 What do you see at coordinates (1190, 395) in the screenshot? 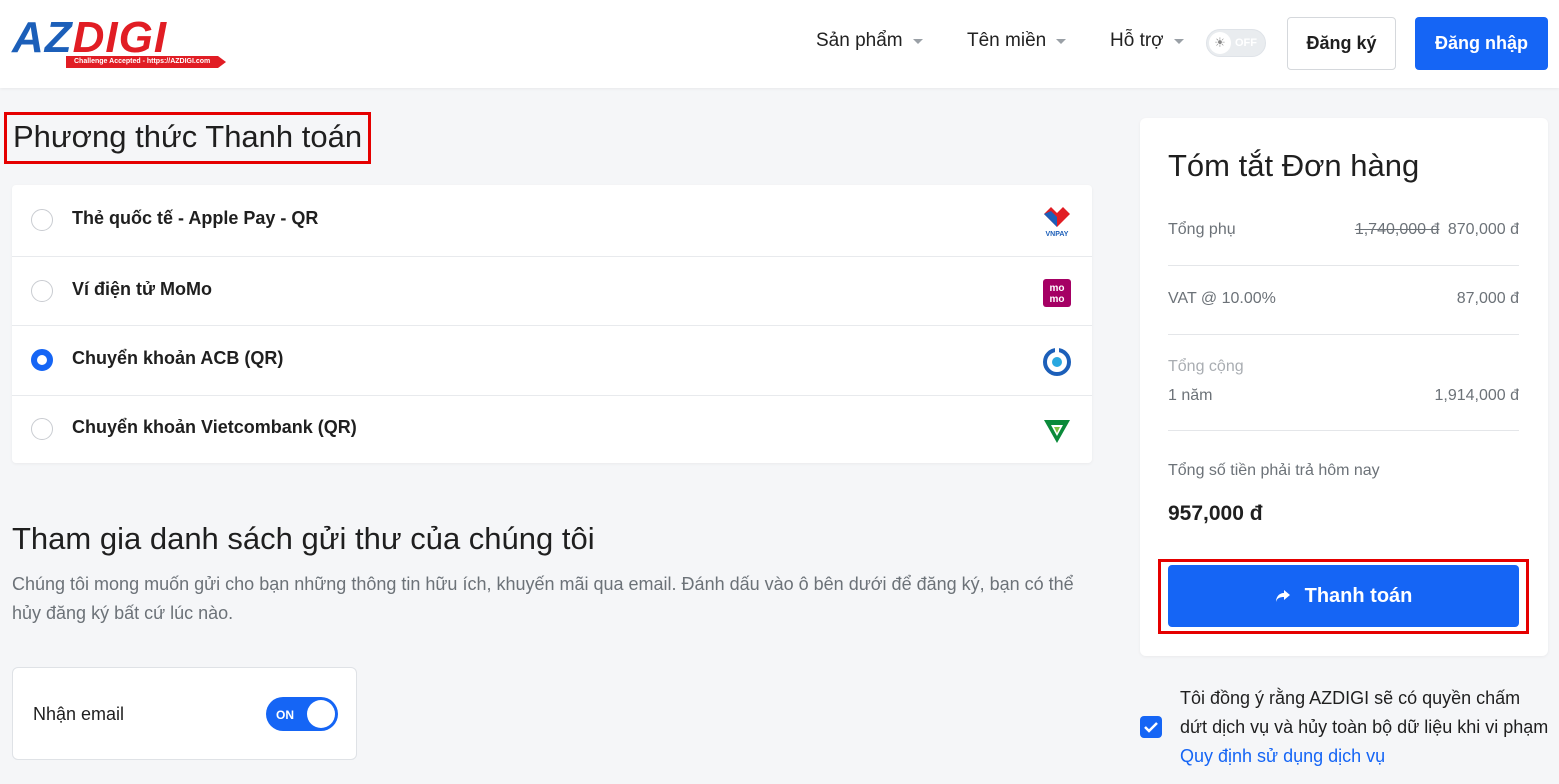
I see `billing-period-label: 1 năm` at bounding box center [1190, 395].